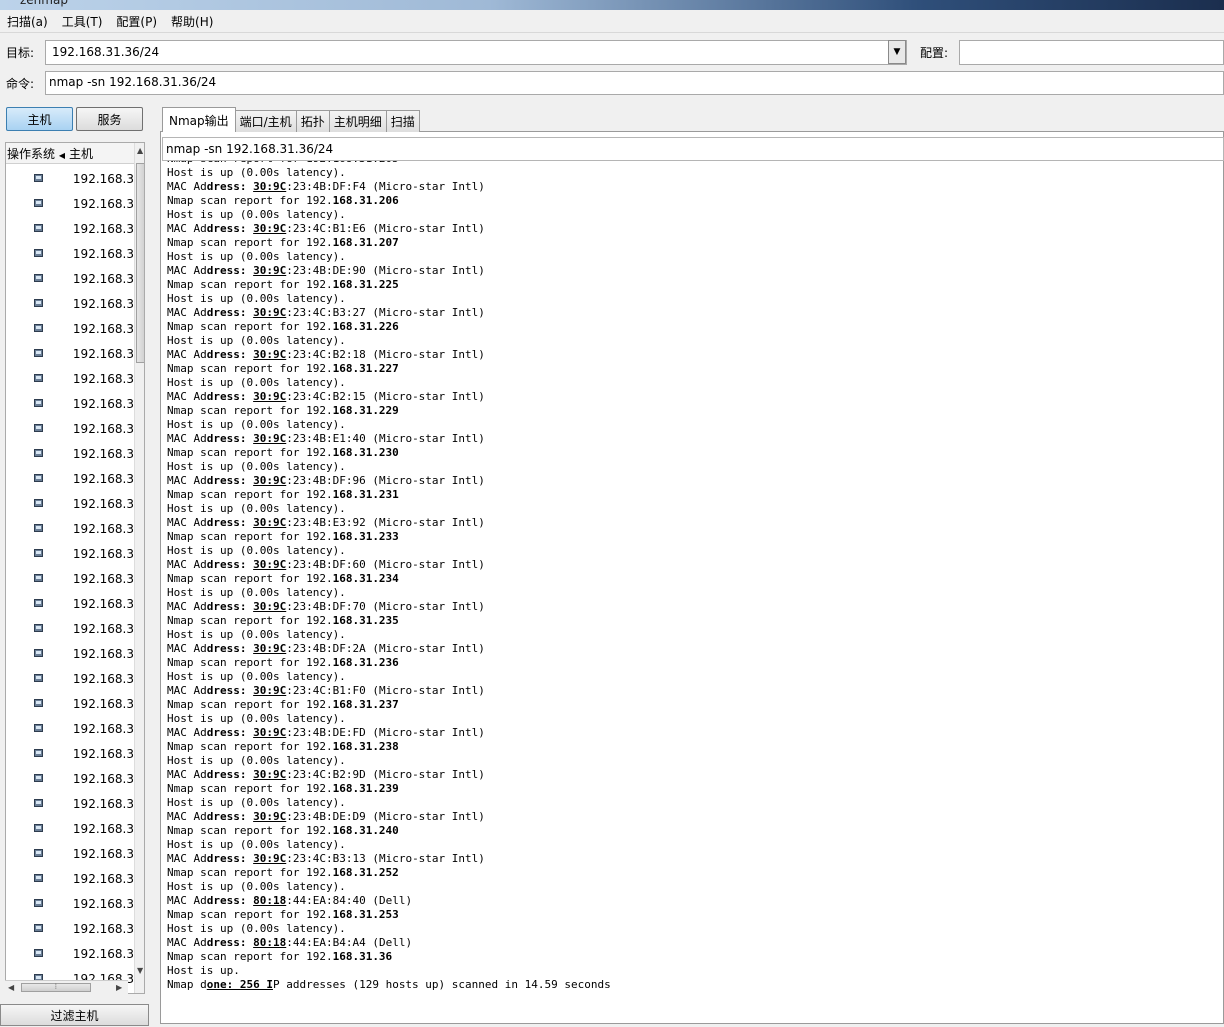 The image size is (1224, 1027). Describe the element at coordinates (37, 153) in the screenshot. I see `column-os: 操作系统 ◀` at that location.